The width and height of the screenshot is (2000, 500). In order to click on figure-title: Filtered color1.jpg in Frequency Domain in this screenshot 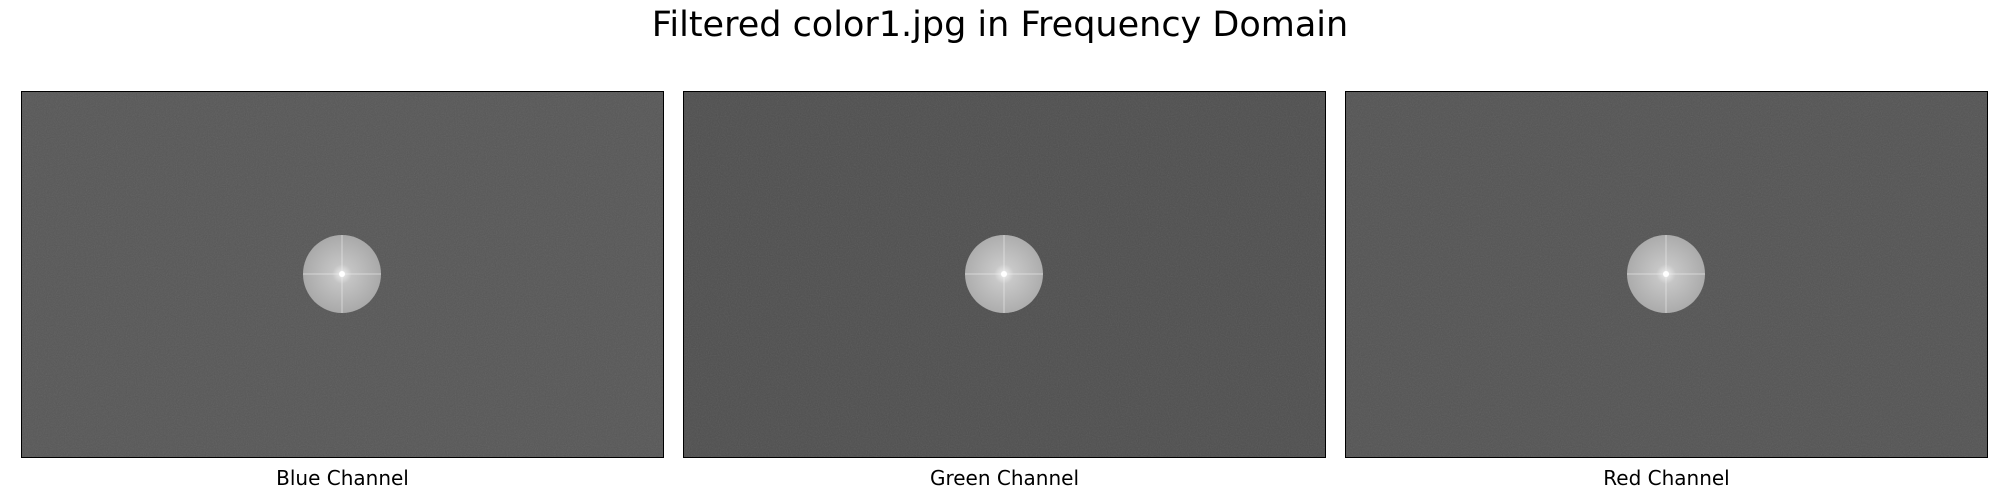, I will do `click(1000, 25)`.